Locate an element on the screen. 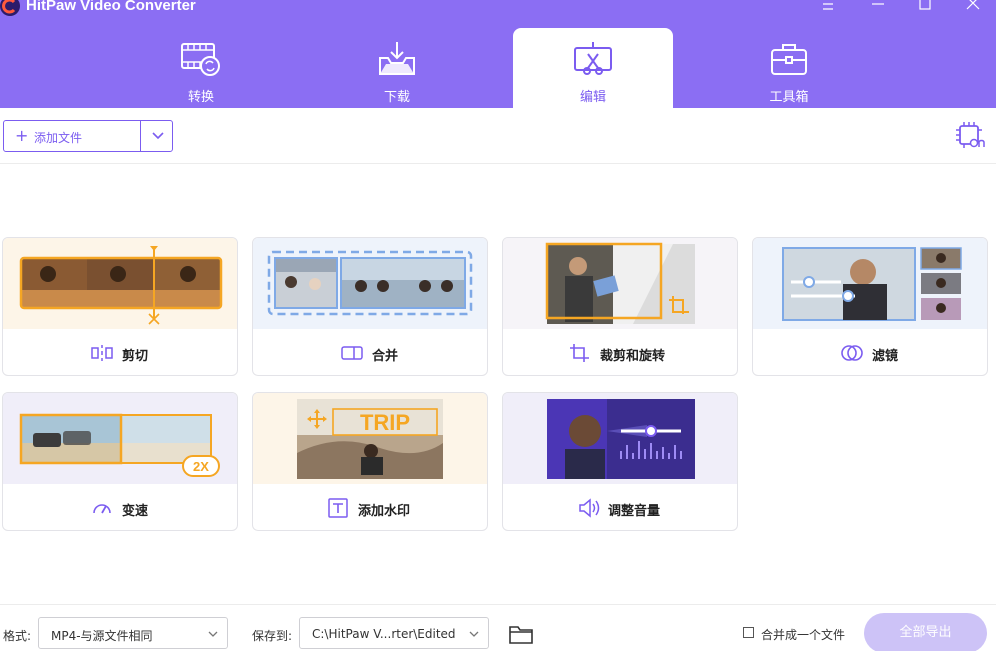 This screenshot has height=651, width=996. tab-convert: 转换 is located at coordinates (201, 68).